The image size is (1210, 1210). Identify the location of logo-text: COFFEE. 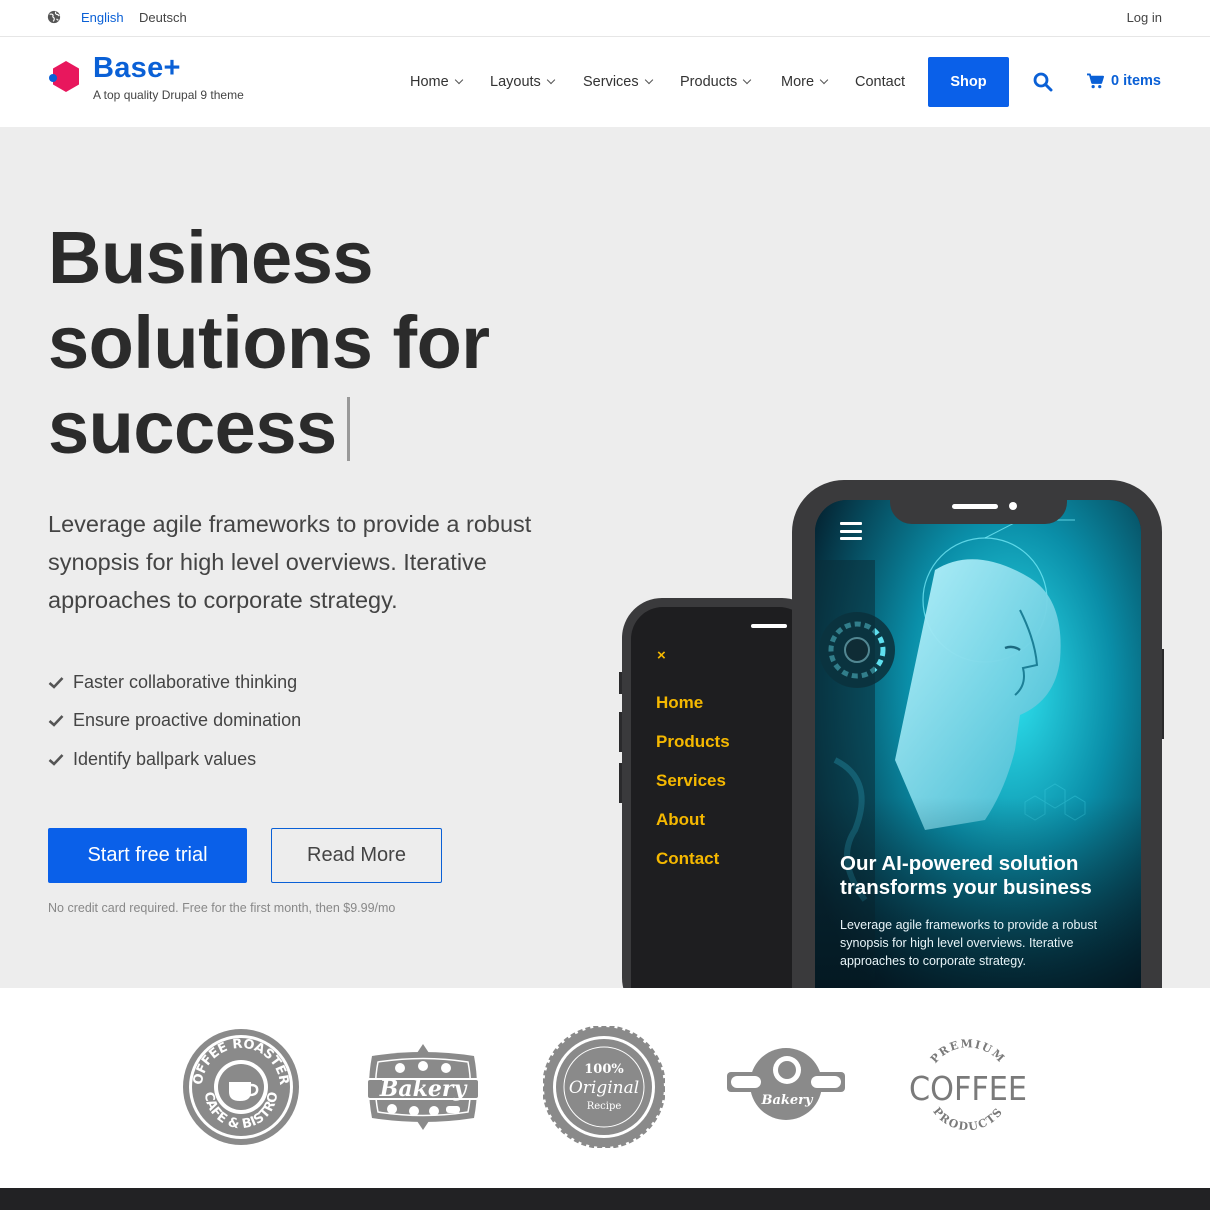
(968, 1088).